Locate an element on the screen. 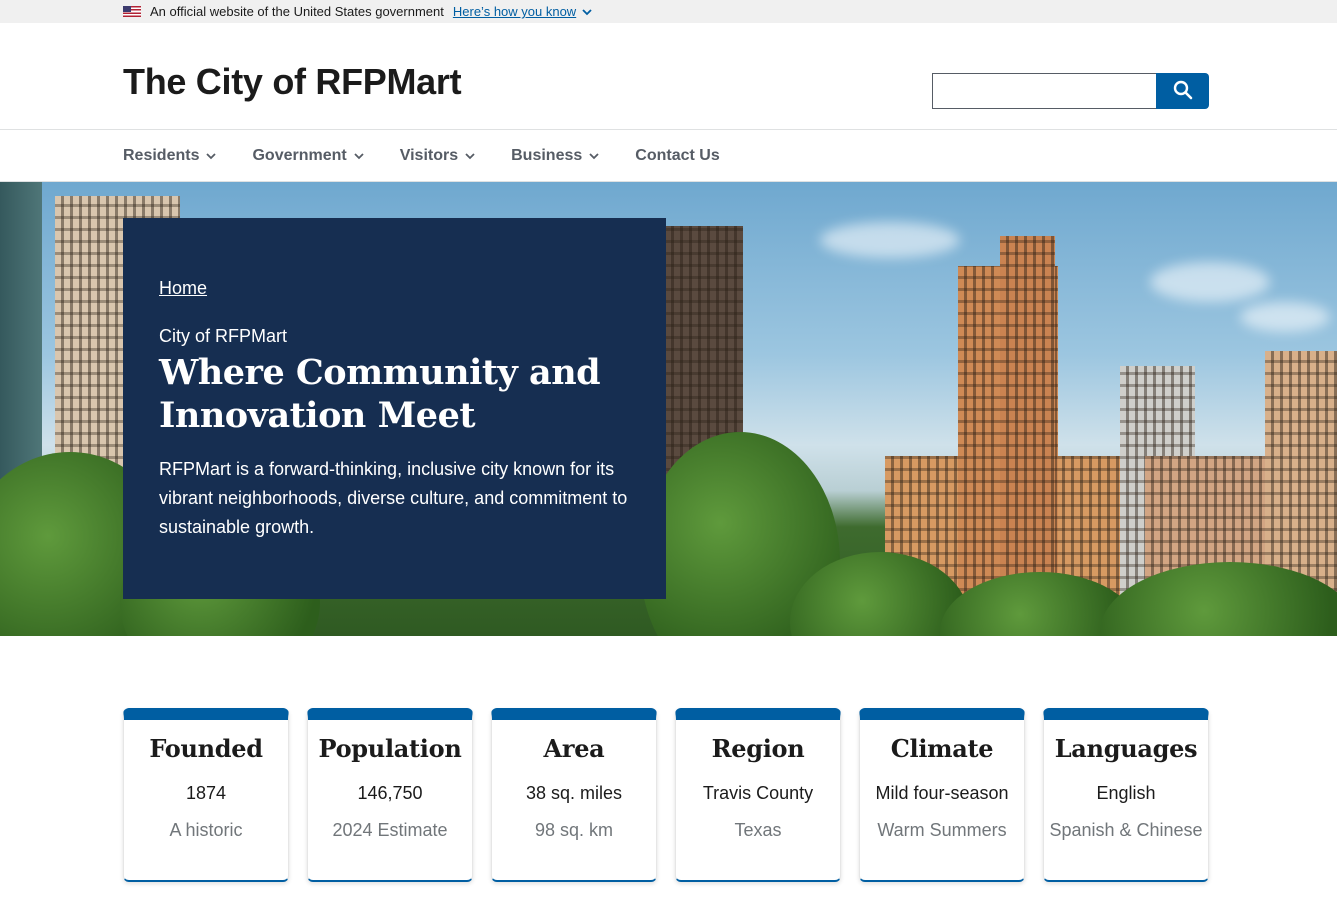  fact-primary: 38 sq. miles is located at coordinates (574, 793).